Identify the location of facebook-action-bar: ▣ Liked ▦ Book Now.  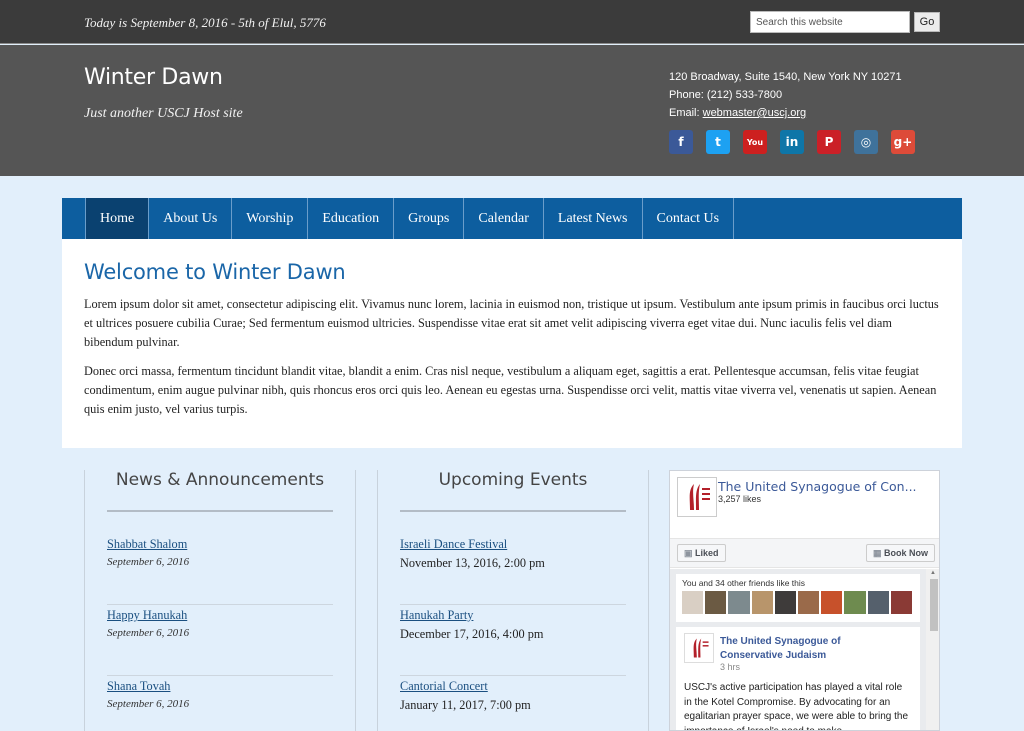
(804, 553).